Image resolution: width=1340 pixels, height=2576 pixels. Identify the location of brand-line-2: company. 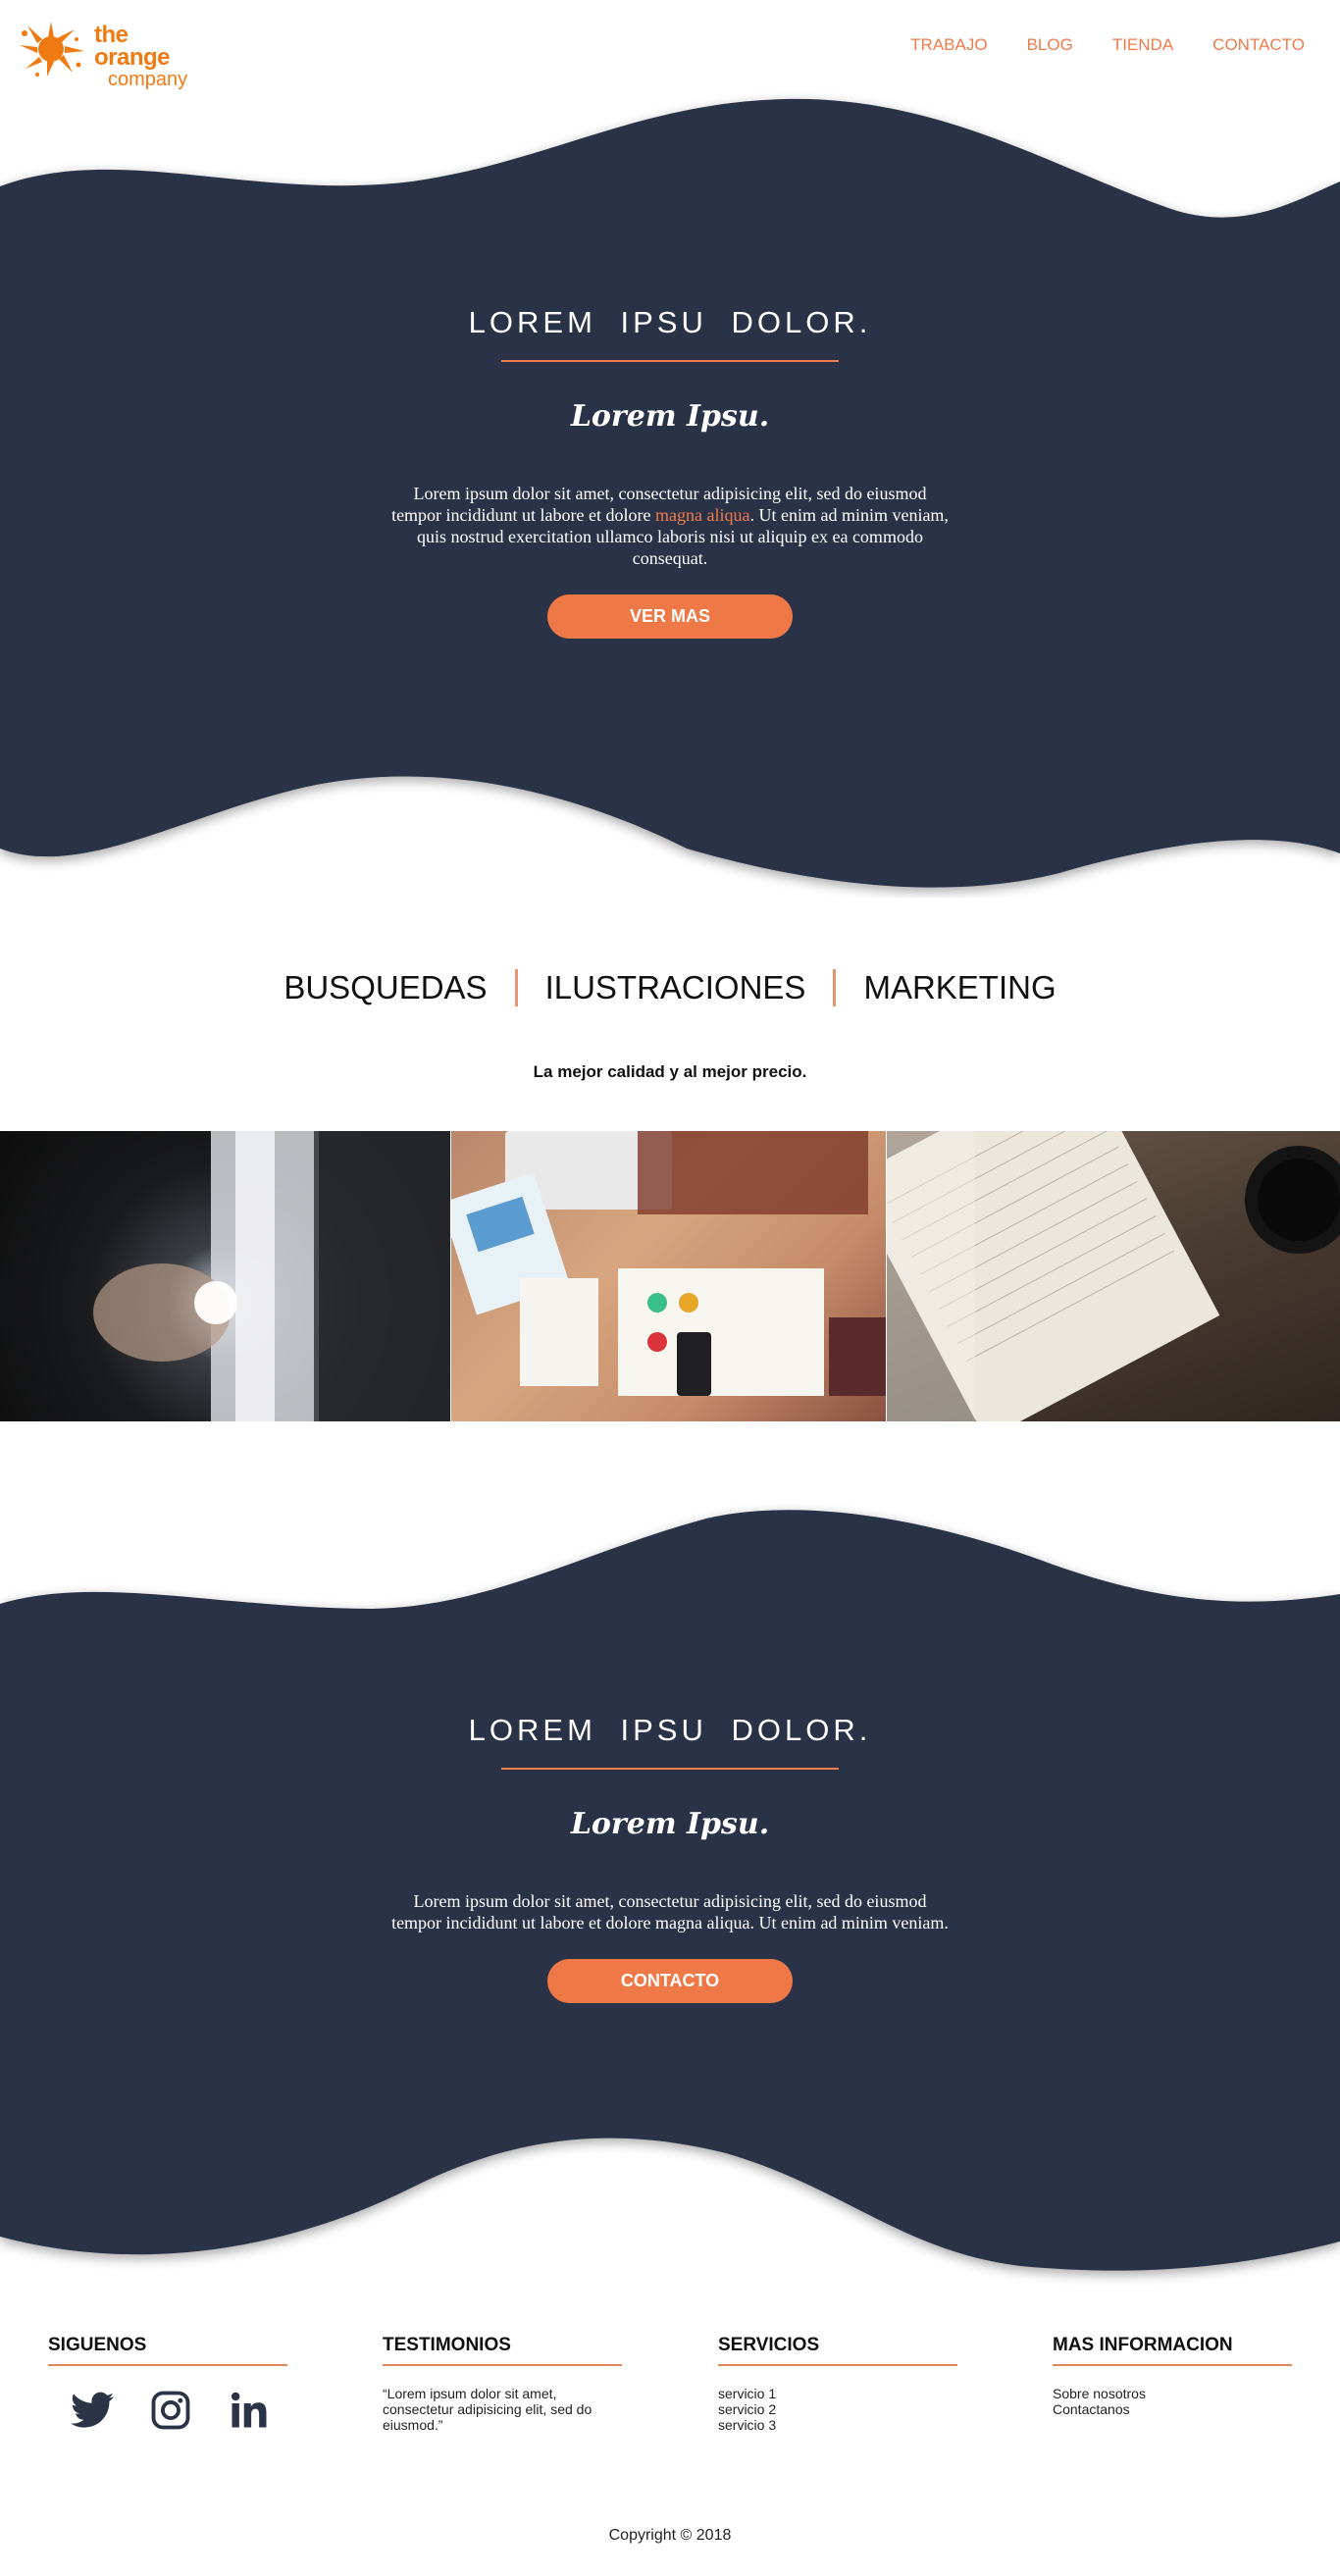
(148, 79).